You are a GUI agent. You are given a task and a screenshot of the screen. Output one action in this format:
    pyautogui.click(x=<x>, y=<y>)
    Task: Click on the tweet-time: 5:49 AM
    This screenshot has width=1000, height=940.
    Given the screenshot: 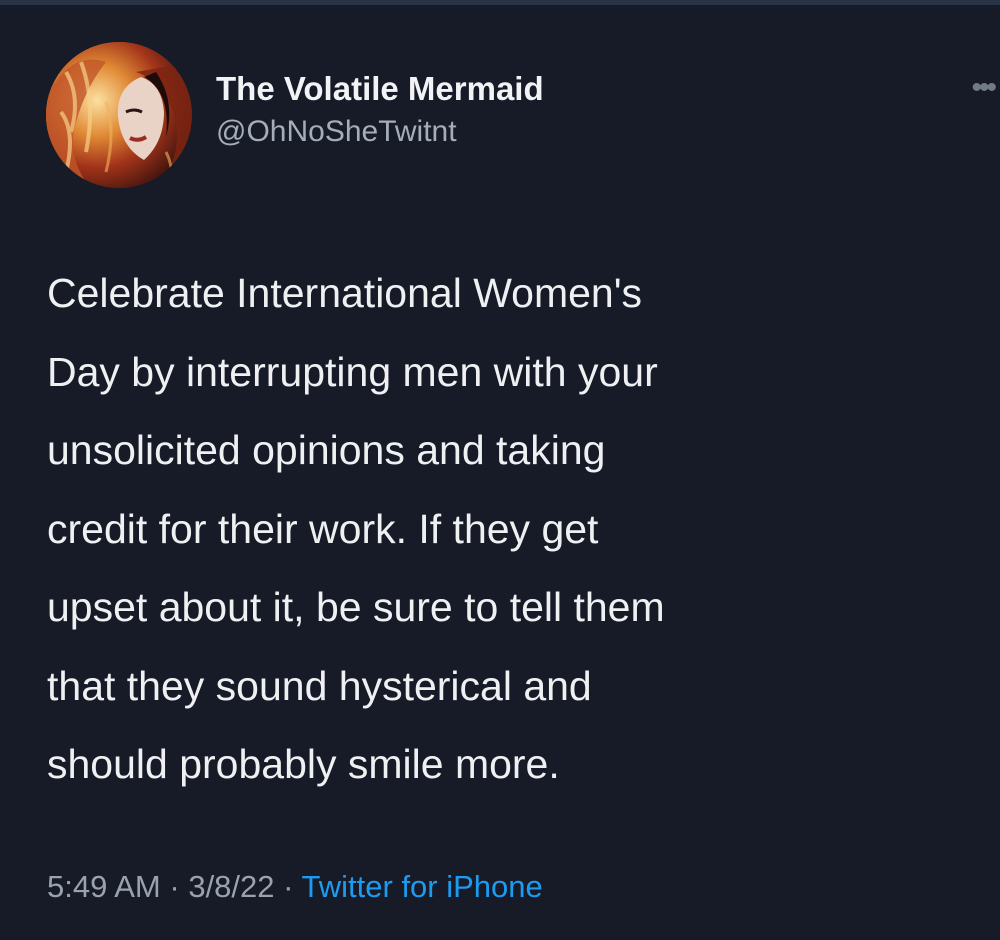 What is the action you would take?
    pyautogui.click(x=104, y=886)
    